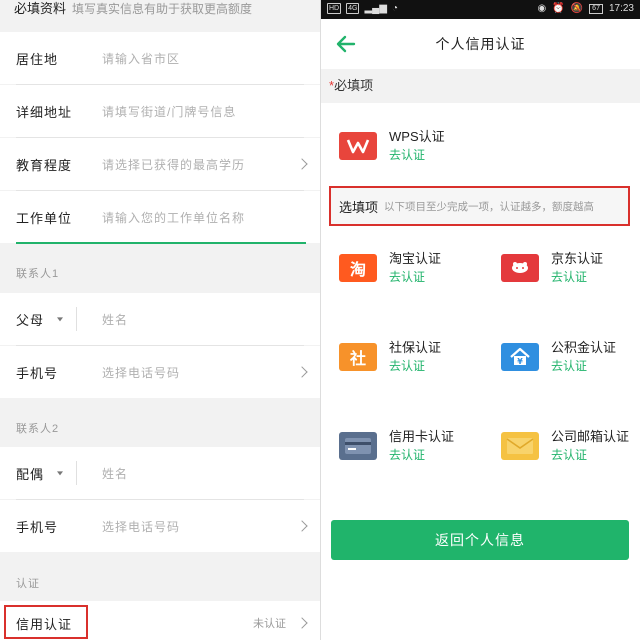 The image size is (640, 640). I want to click on housing-fund-auth-item: ¥ 公积金认证 去认证, so click(558, 357).